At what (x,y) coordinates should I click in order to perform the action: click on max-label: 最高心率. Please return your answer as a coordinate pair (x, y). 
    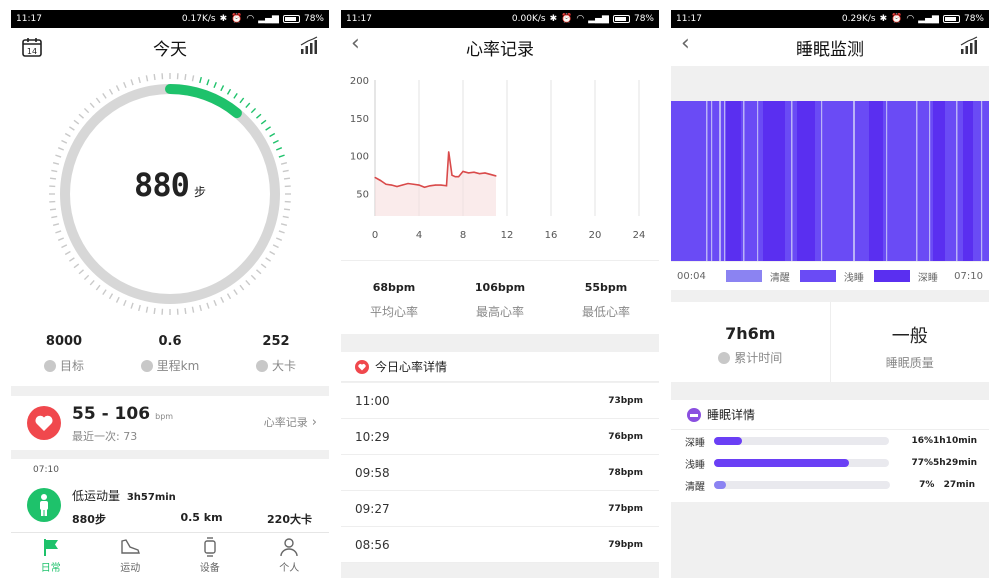
    Looking at the image, I should click on (499, 312).